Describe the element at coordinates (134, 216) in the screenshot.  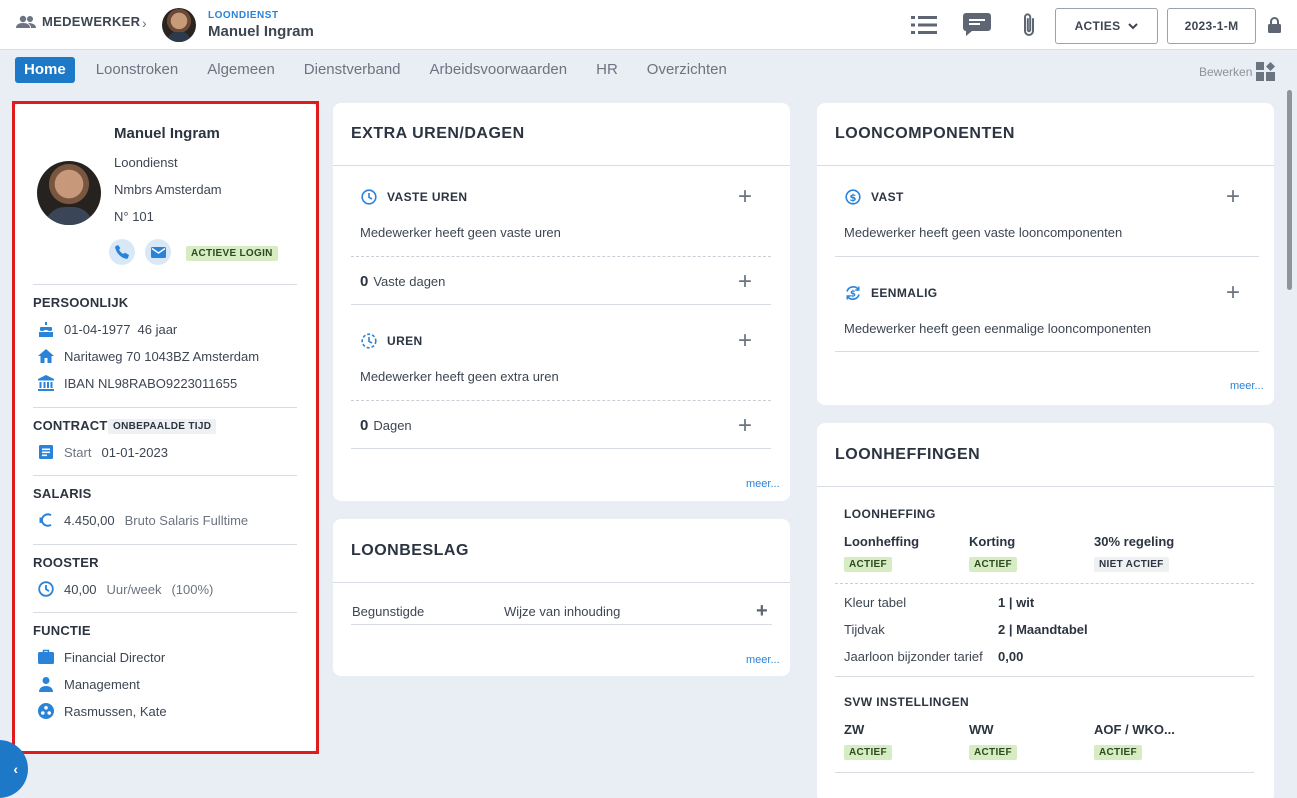
I see `profile-number: N° 101` at that location.